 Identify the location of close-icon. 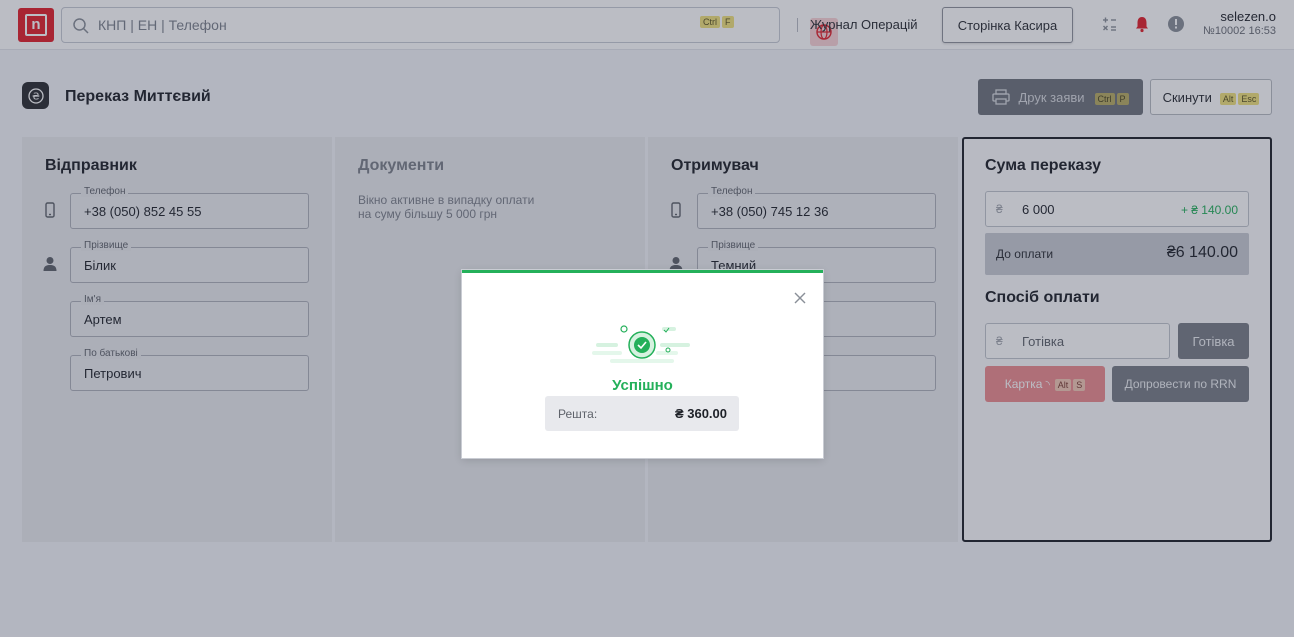
(800, 298).